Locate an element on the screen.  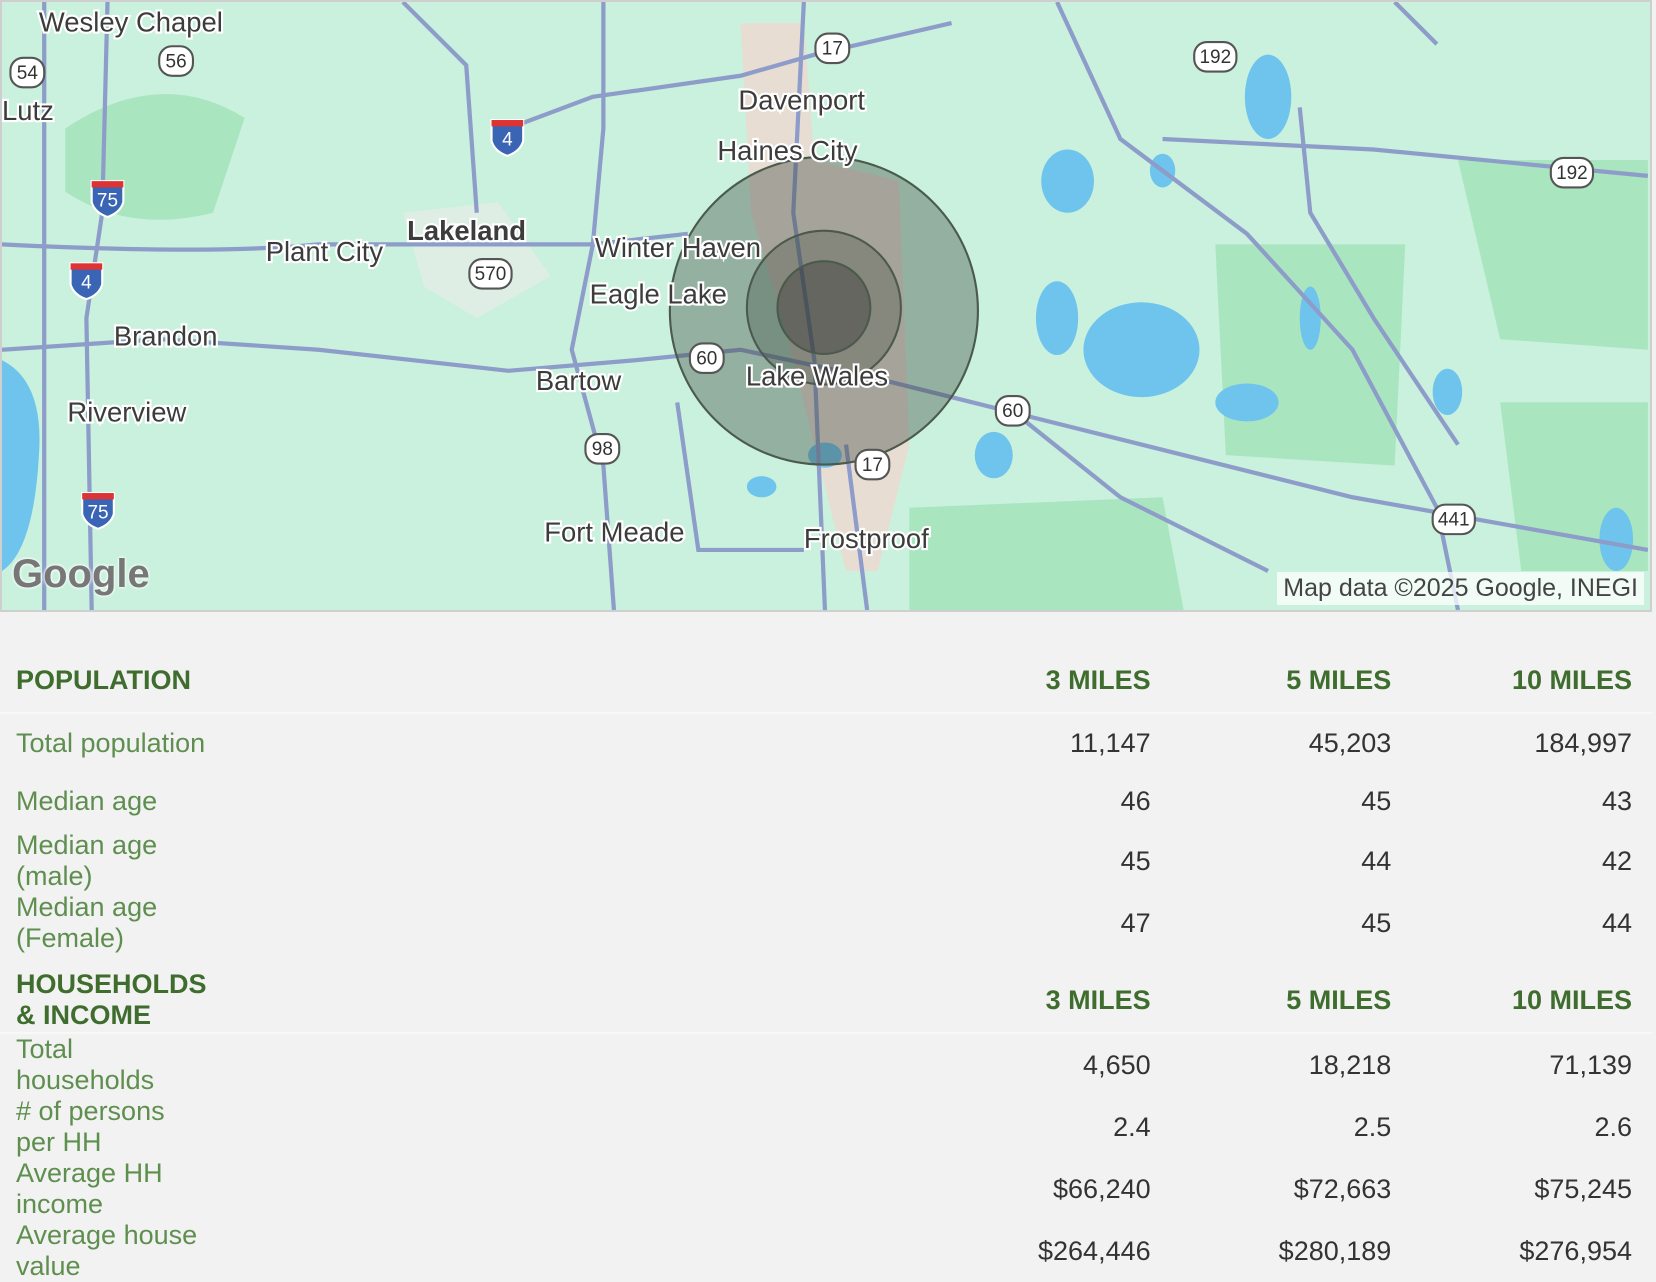
city-label: Bartow is located at coordinates (579, 380).